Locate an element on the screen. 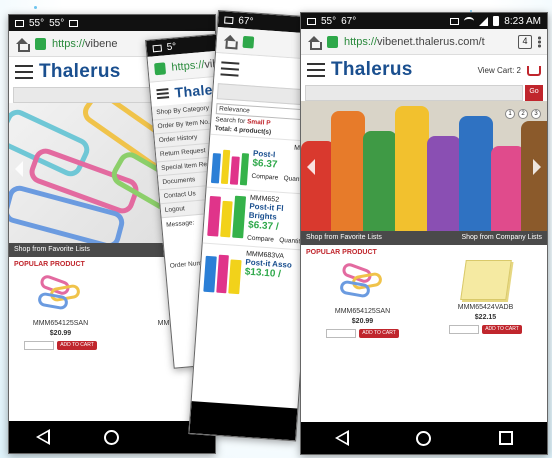 This screenshot has height=458, width=552. popular-product-heading: POPULAR PRODUCT is located at coordinates (341, 252).